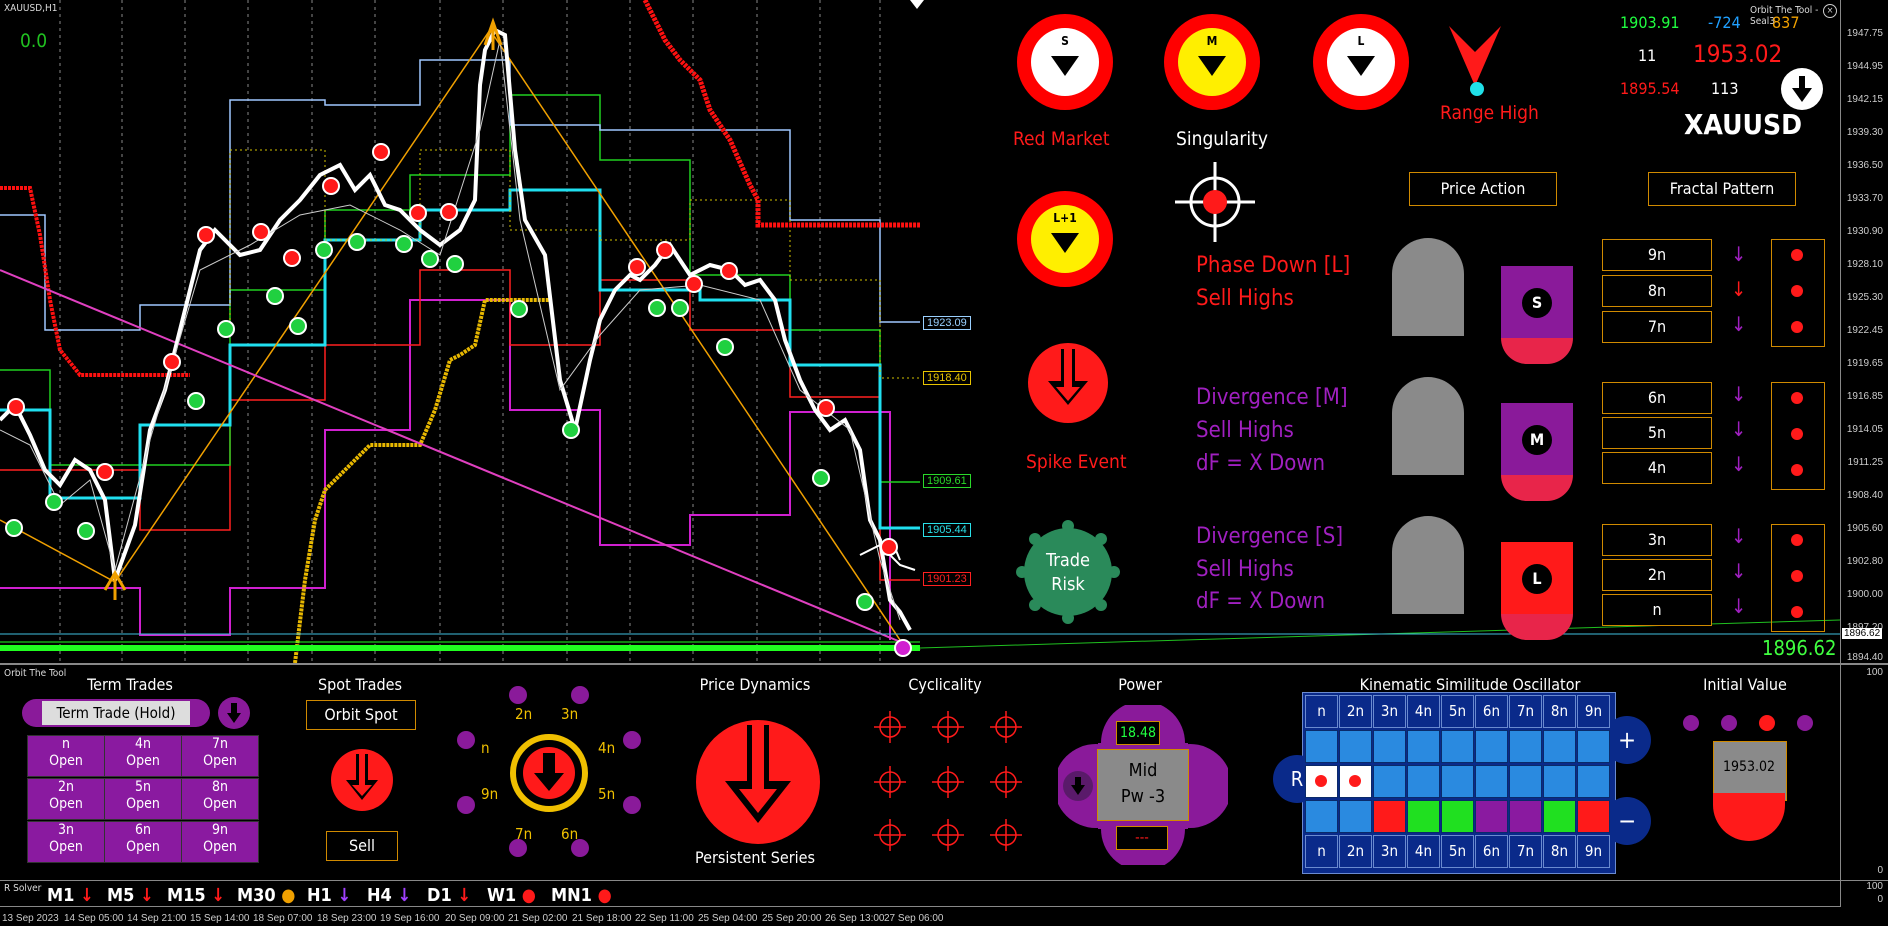 The height and width of the screenshot is (926, 1888). Describe the element at coordinates (855, 918) in the screenshot. I see `time-axis-label: 26 Sep 13:00` at that location.